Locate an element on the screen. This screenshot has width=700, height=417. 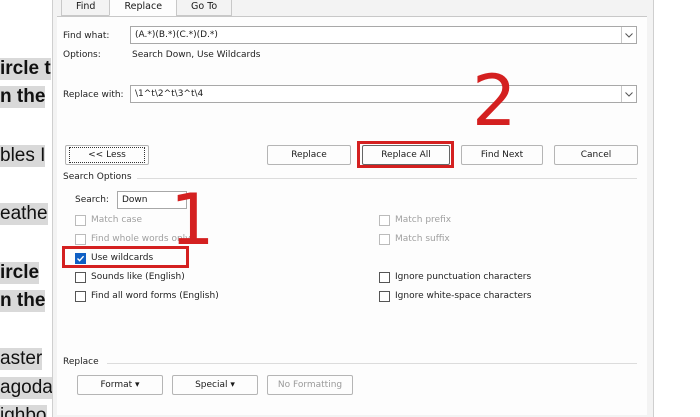
sounds-like-label: Sounds like (English) is located at coordinates (138, 277).